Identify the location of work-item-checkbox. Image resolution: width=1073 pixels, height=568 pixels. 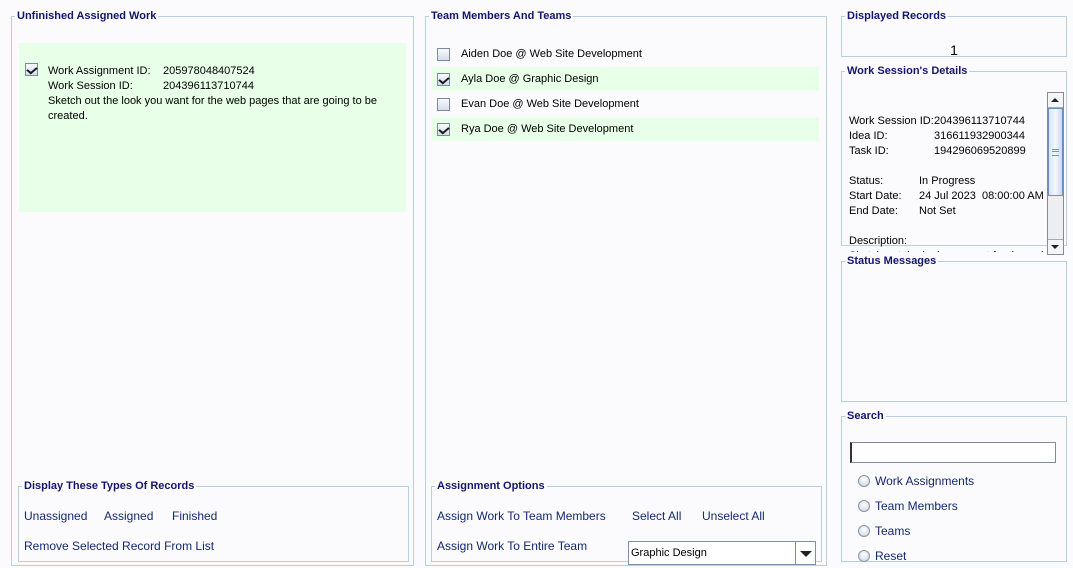
(31, 69).